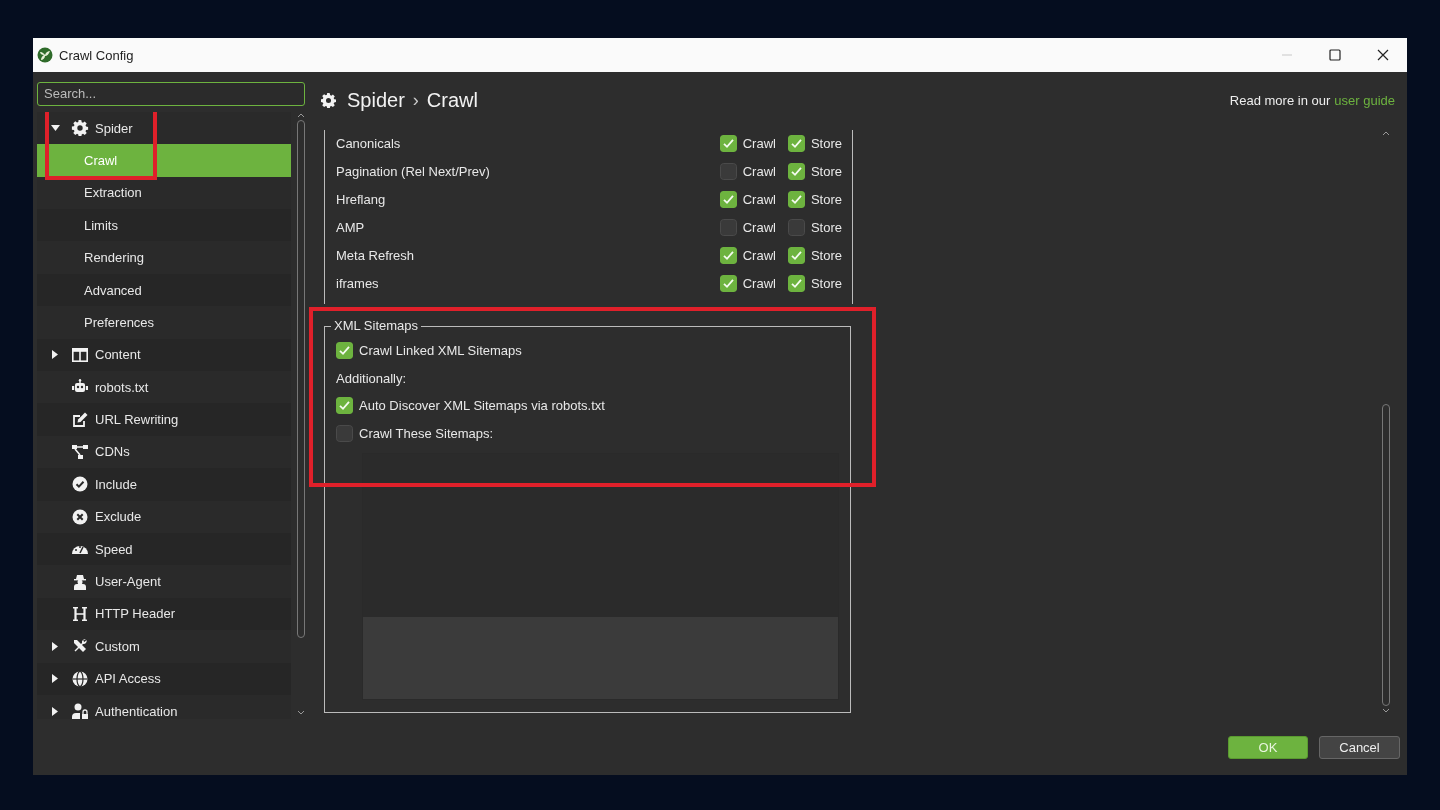 This screenshot has width=1440, height=810. Describe the element at coordinates (351, 228) in the screenshot. I see `setting-label: AMP` at that location.